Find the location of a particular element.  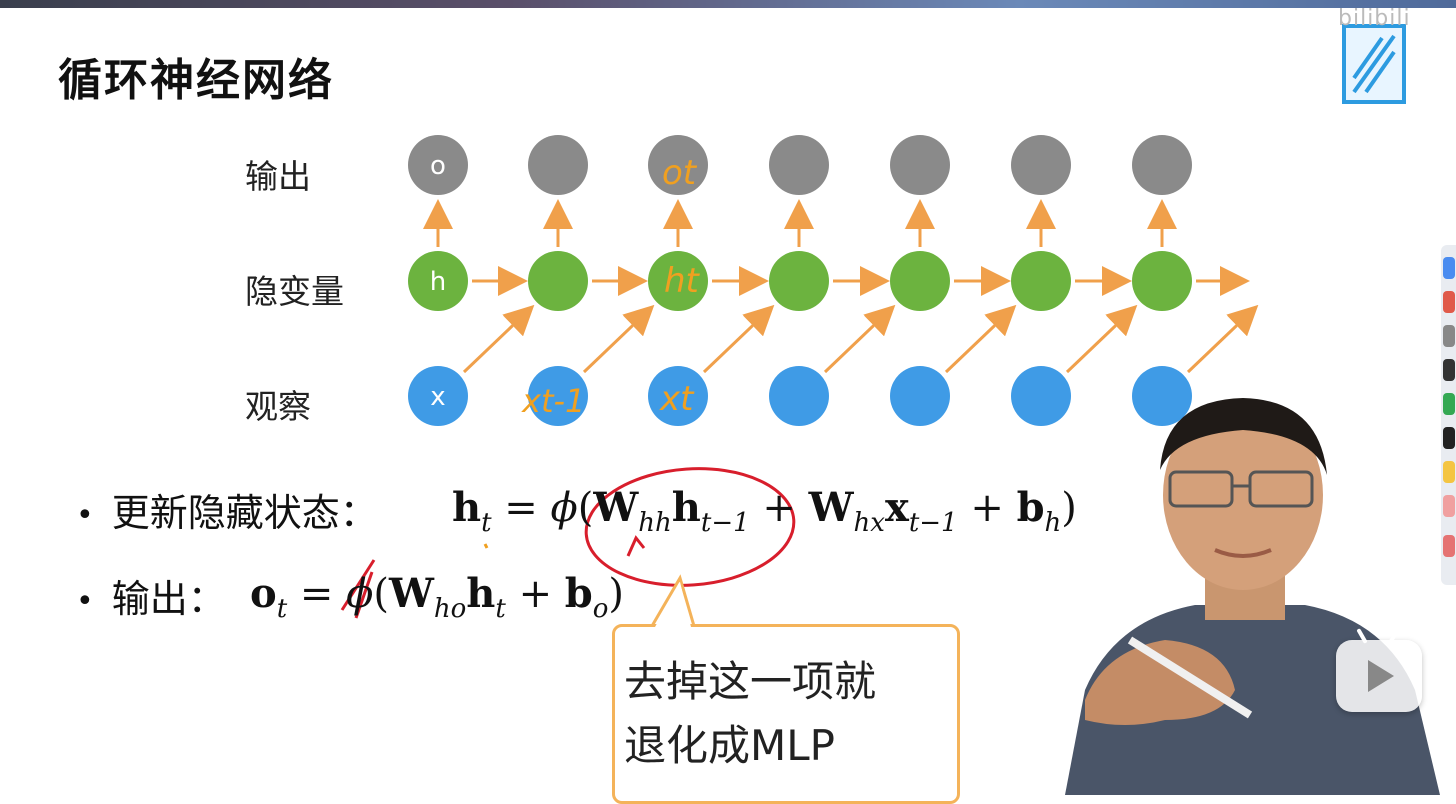

play-icon is located at coordinates (1381, 676).